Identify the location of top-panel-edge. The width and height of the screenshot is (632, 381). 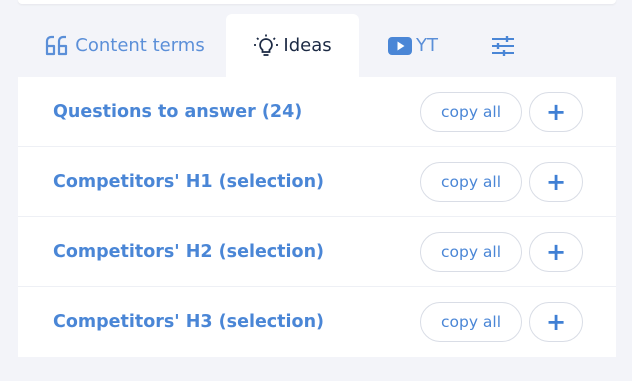
(317, 2).